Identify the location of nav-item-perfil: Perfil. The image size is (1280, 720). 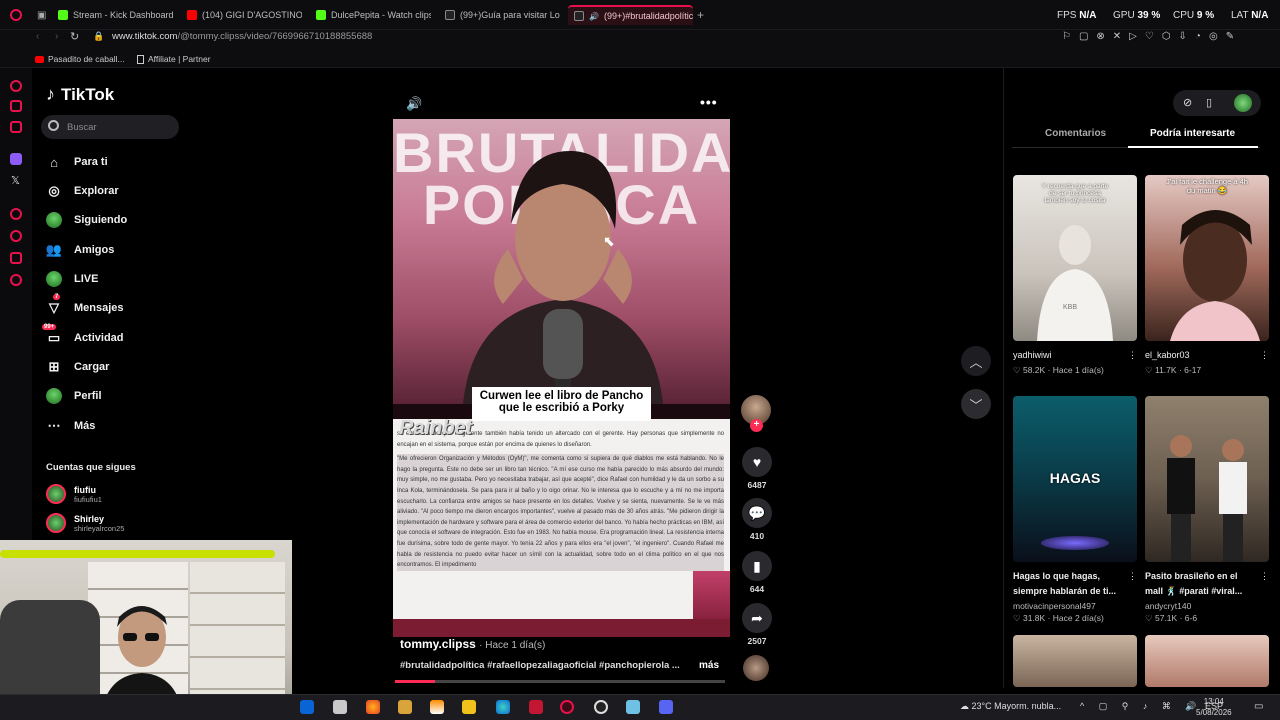
(74, 396).